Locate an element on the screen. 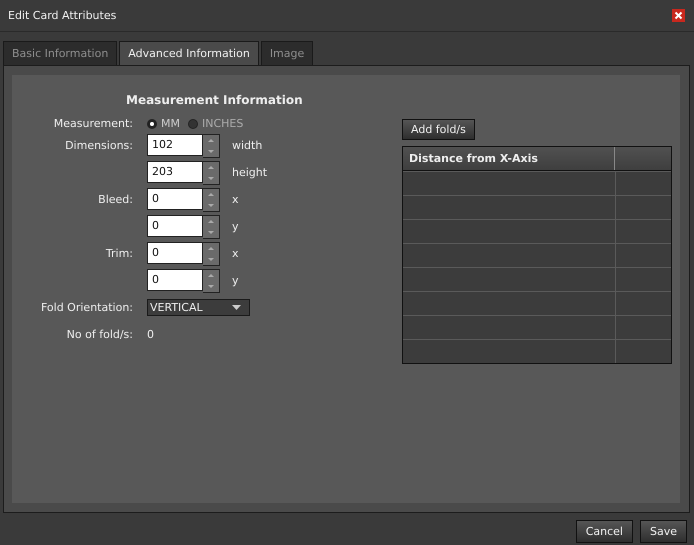  field-label: Dimensions: is located at coordinates (98, 145).